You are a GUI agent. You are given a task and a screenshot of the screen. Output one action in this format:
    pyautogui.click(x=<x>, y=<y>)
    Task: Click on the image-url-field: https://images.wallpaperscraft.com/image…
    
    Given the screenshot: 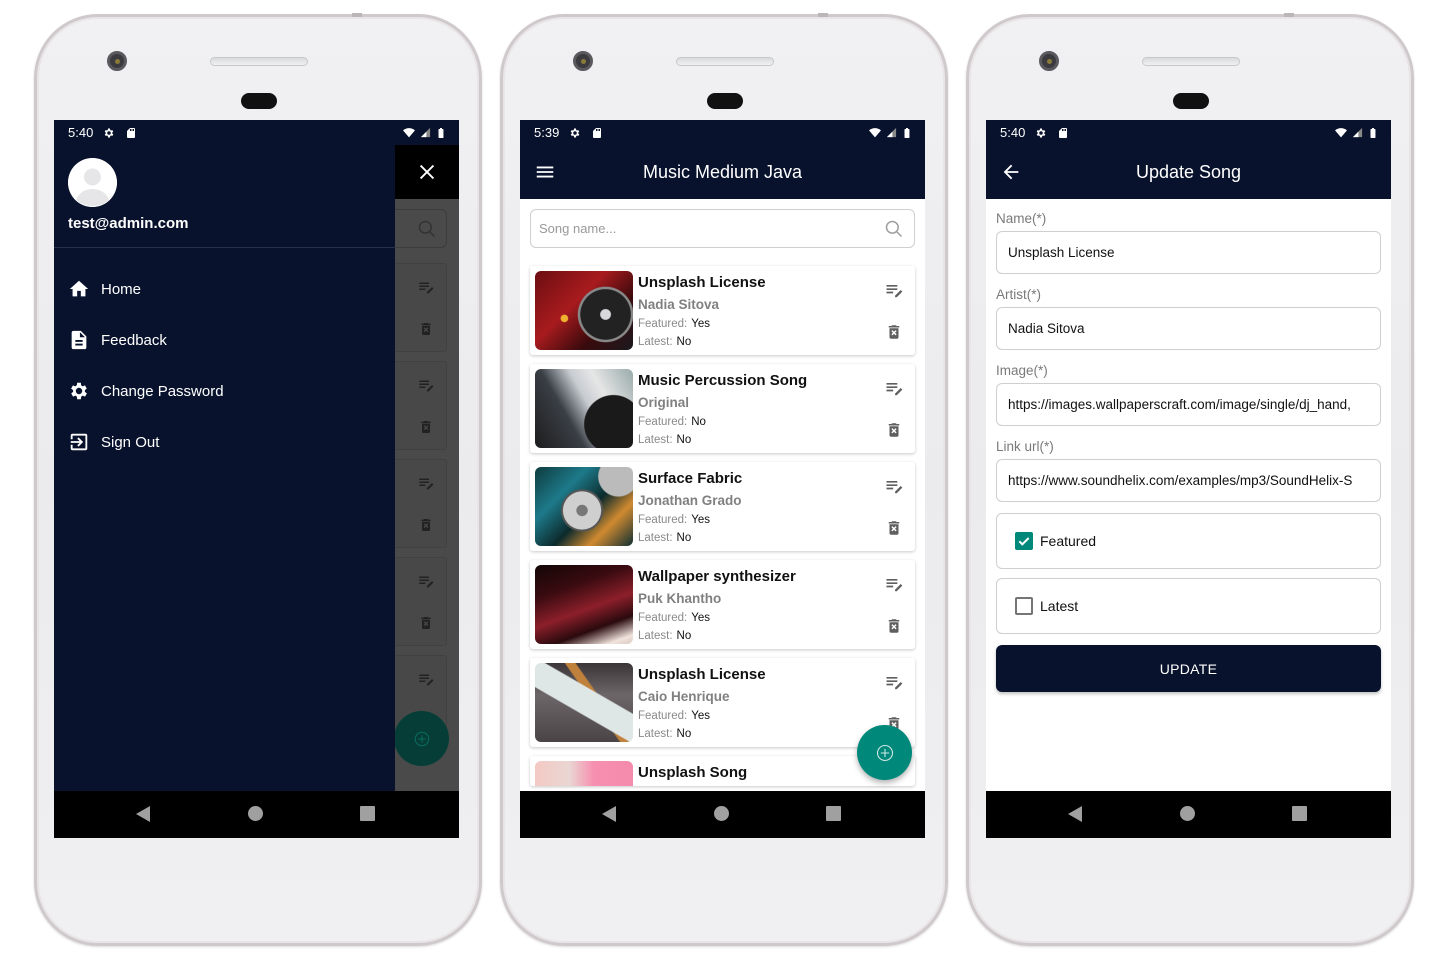 What is the action you would take?
    pyautogui.click(x=1188, y=404)
    